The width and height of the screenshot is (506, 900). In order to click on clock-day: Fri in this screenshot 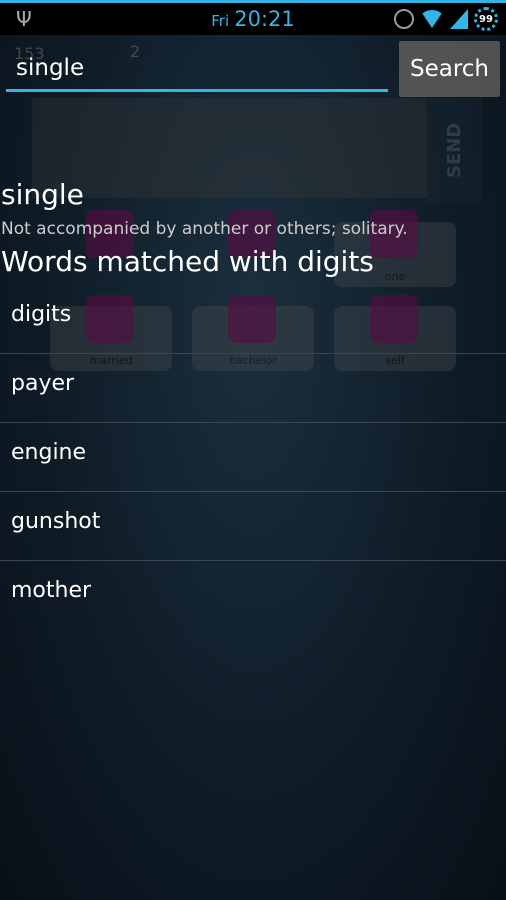, I will do `click(220, 21)`.